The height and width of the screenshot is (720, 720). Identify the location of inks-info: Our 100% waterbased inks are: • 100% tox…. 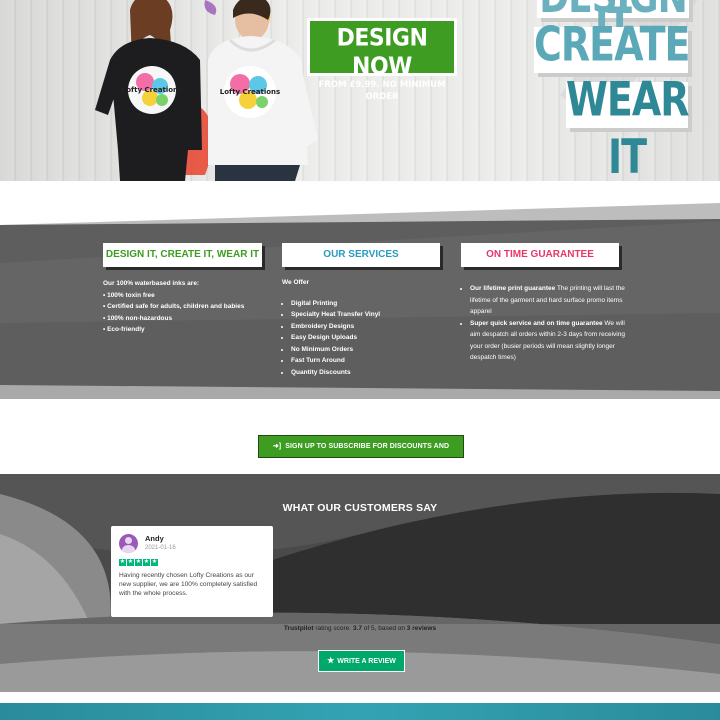
(188, 307).